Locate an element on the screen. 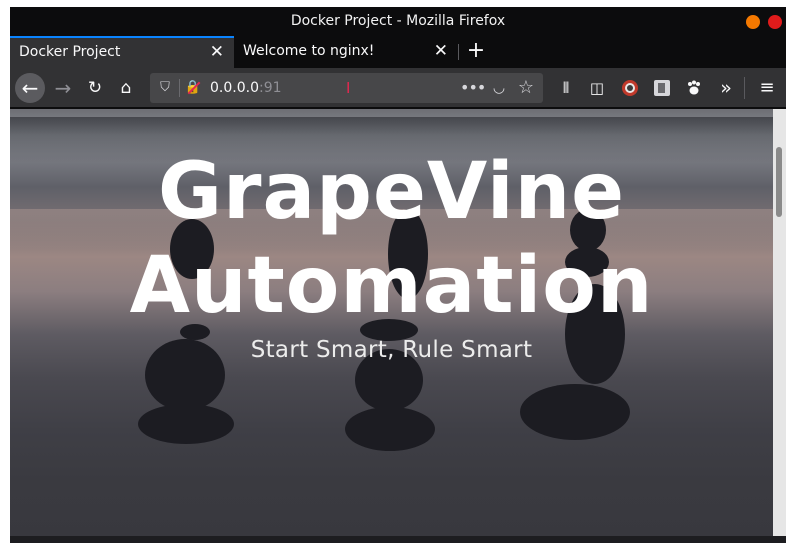  url-text: 0.0.0.0:91 is located at coordinates (246, 88).